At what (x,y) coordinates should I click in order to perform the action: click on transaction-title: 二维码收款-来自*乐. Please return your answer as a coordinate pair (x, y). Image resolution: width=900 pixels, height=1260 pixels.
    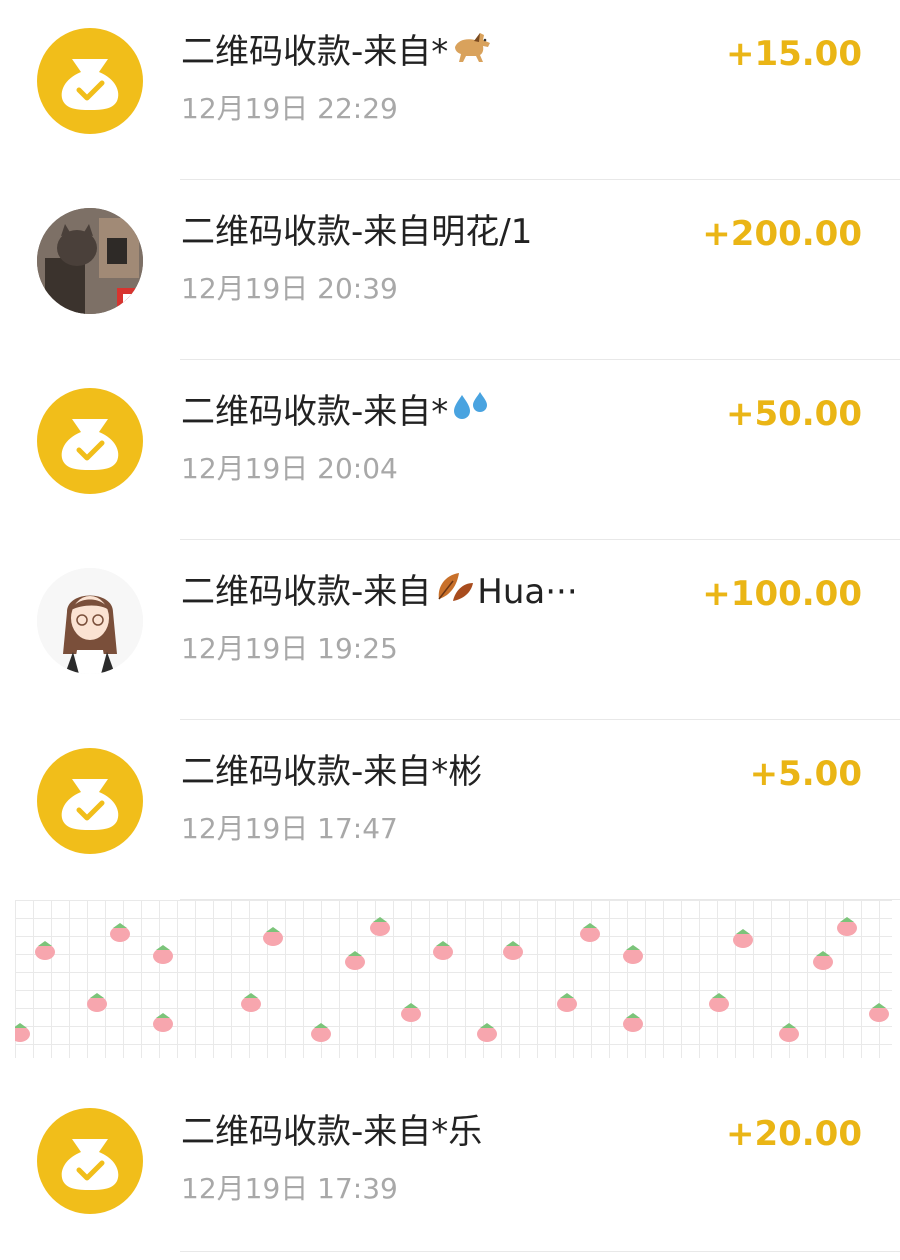
    Looking at the image, I should click on (332, 1132).